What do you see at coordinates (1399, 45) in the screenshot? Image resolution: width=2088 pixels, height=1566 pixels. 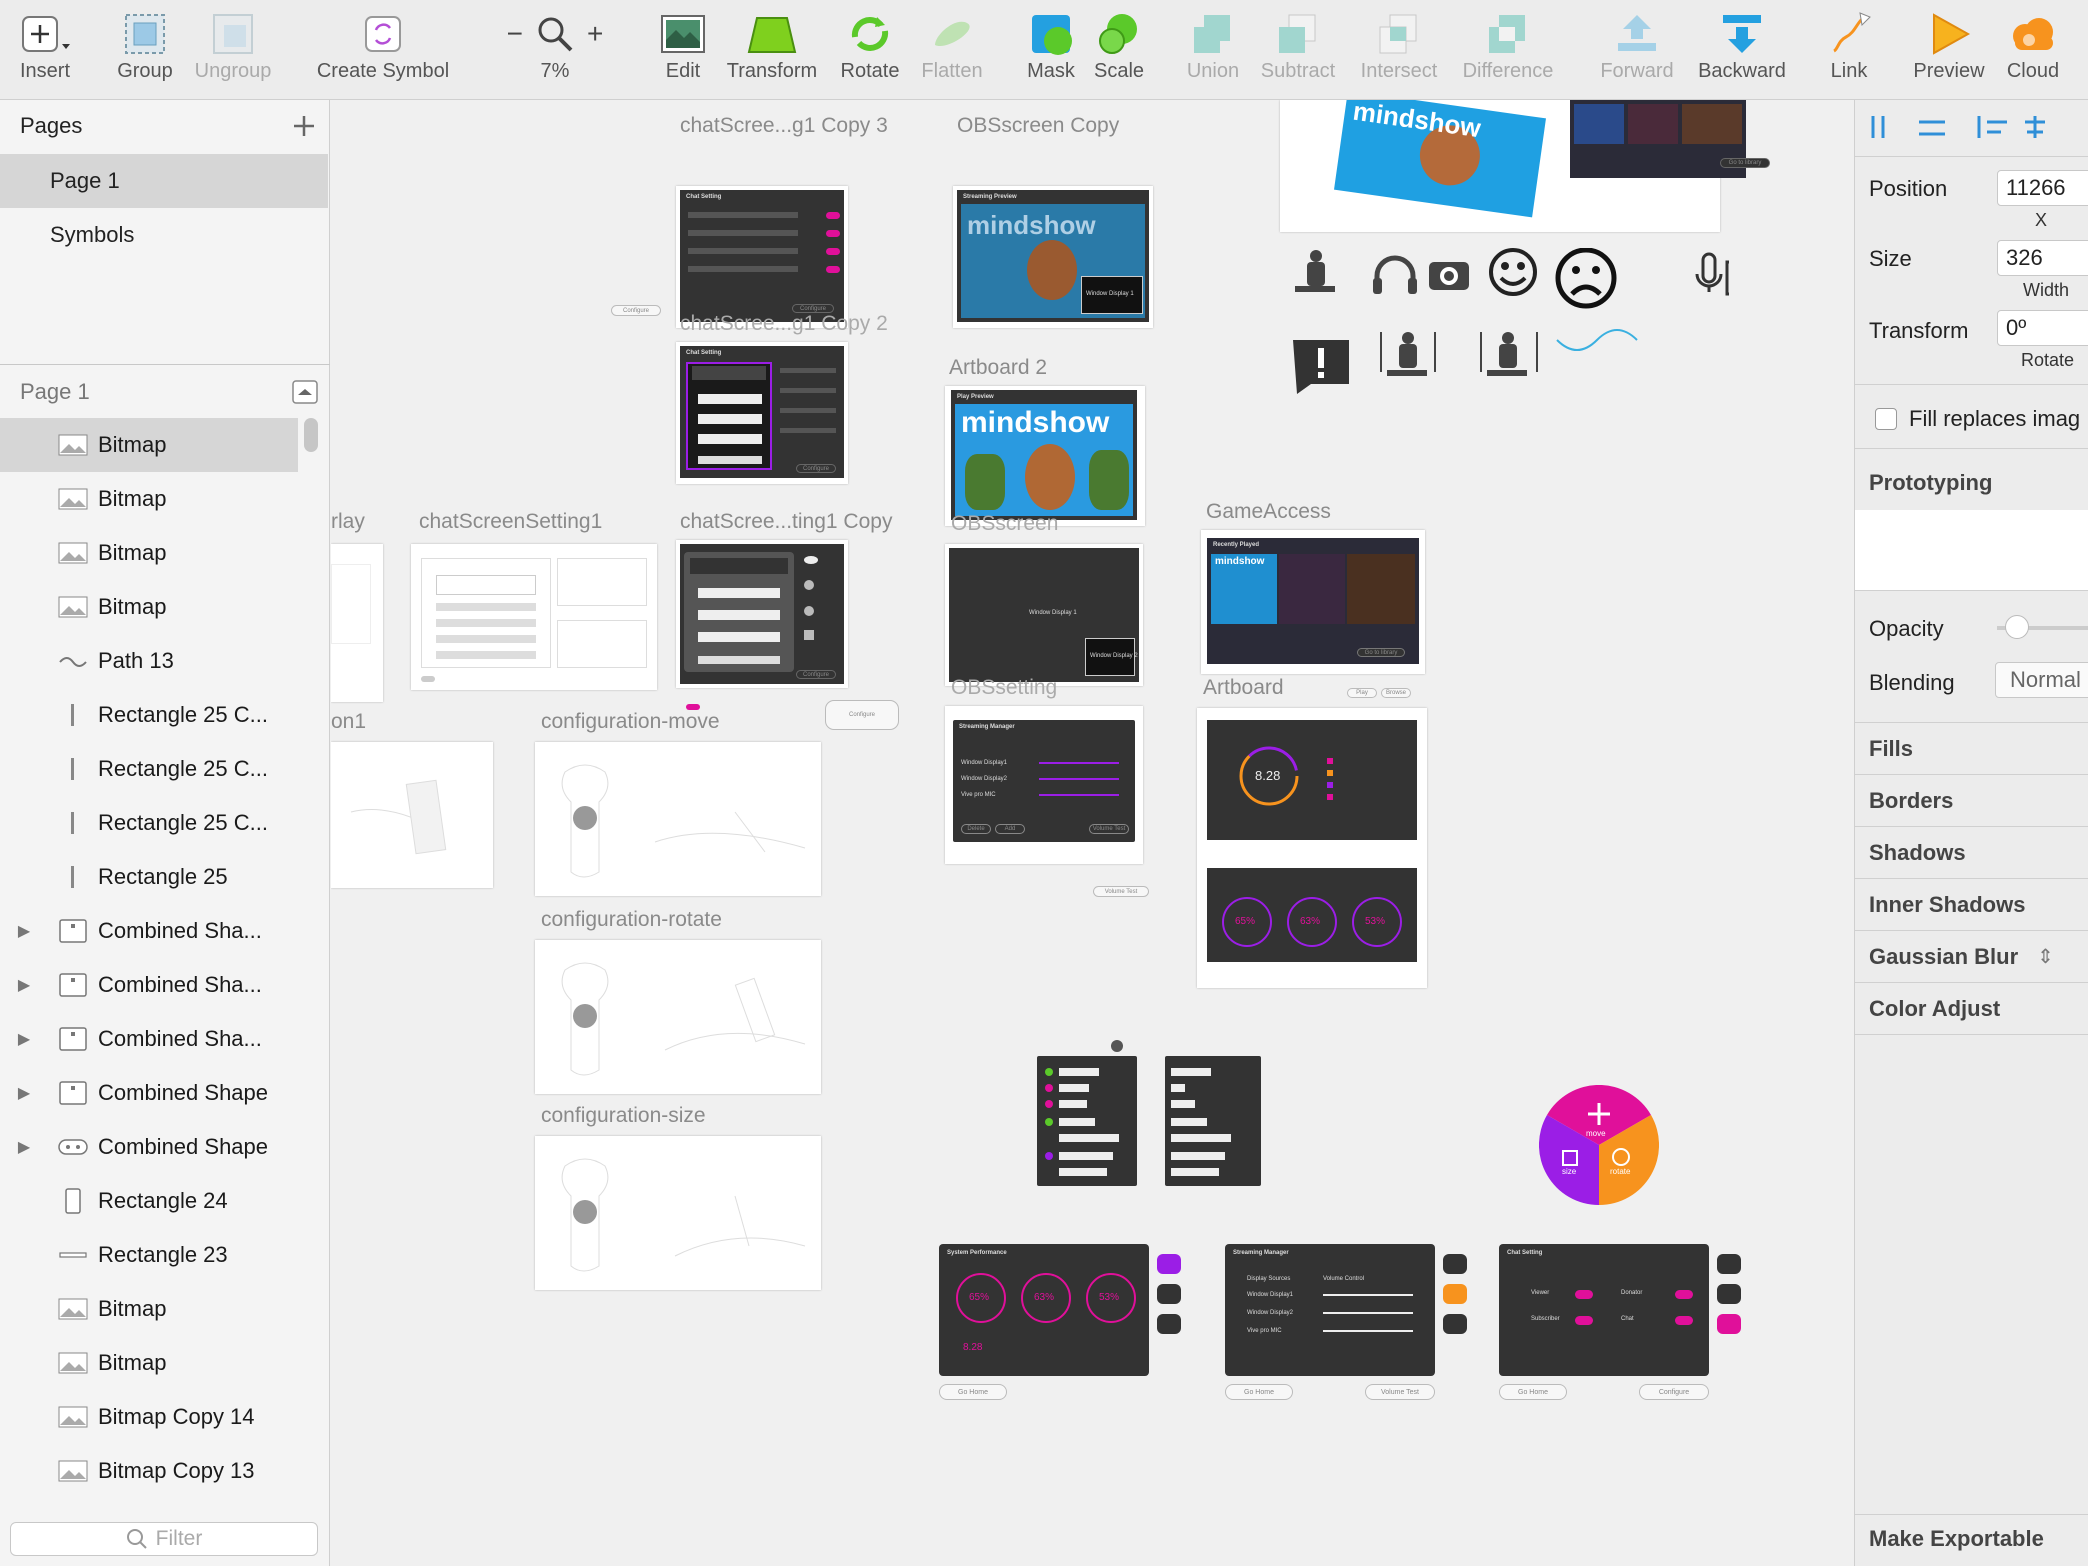 I see `intersect-button: Intersect` at bounding box center [1399, 45].